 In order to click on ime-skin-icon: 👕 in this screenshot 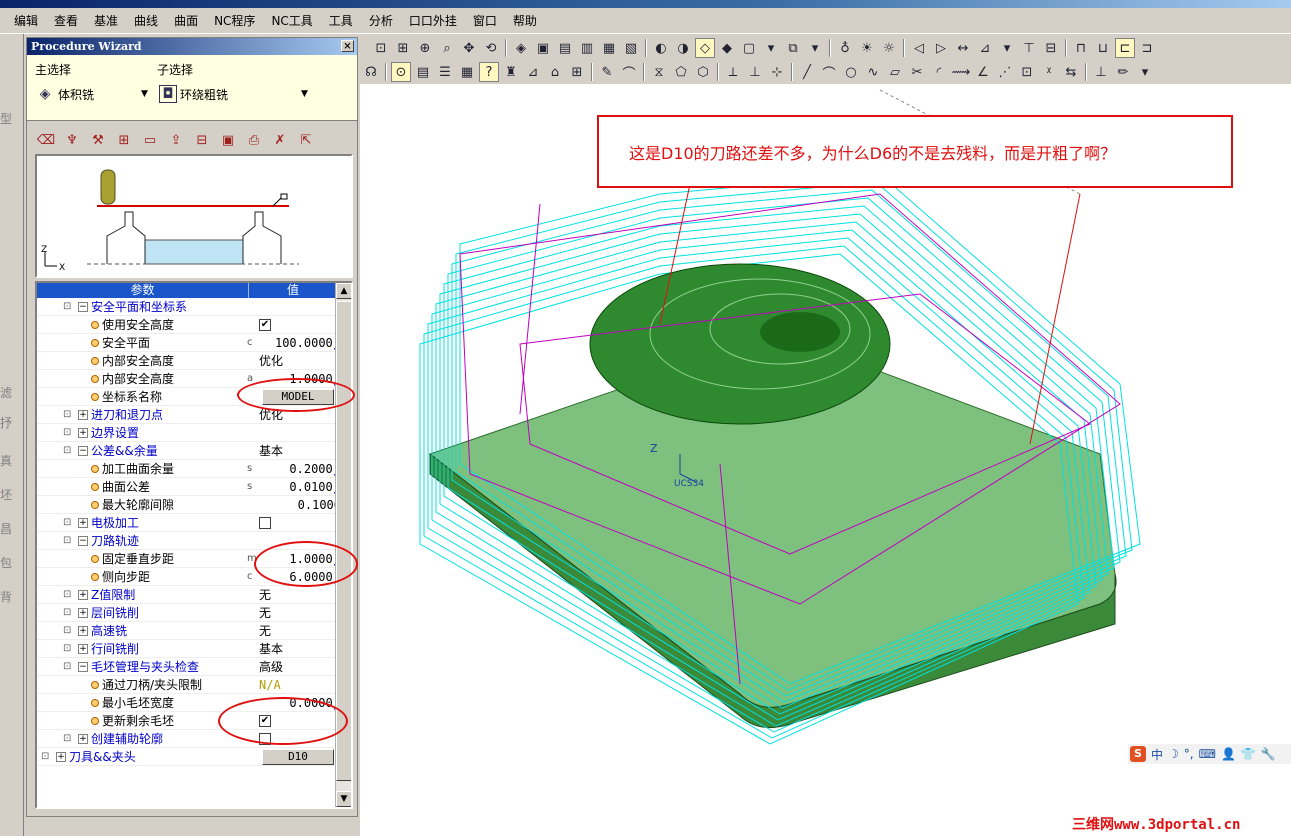, I will do `click(1248, 754)`.